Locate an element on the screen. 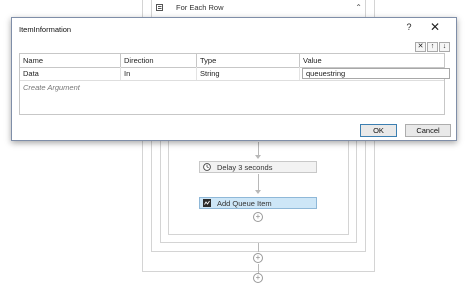 The height and width of the screenshot is (289, 474). argument-value-input: queuestring is located at coordinates (376, 73).